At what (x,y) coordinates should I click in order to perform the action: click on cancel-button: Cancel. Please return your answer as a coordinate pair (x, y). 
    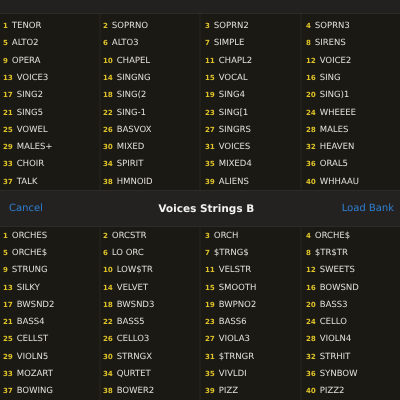
    Looking at the image, I should click on (26, 208).